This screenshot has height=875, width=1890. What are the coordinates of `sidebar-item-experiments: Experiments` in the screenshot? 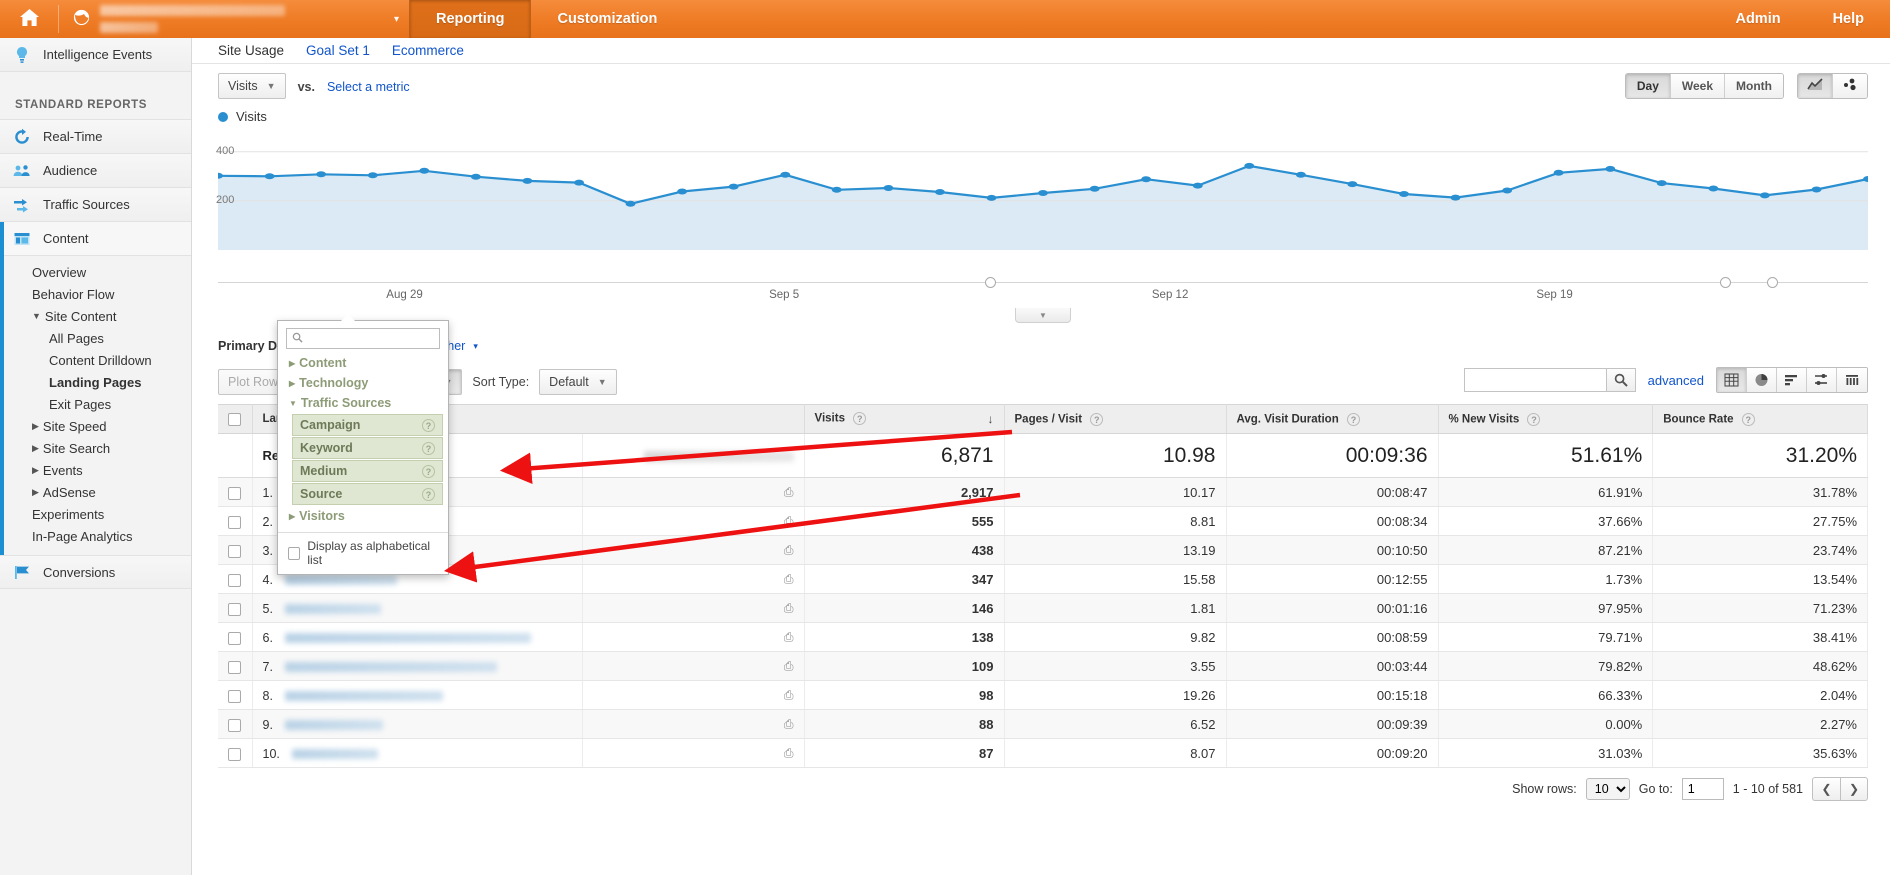 It's located at (97, 514).